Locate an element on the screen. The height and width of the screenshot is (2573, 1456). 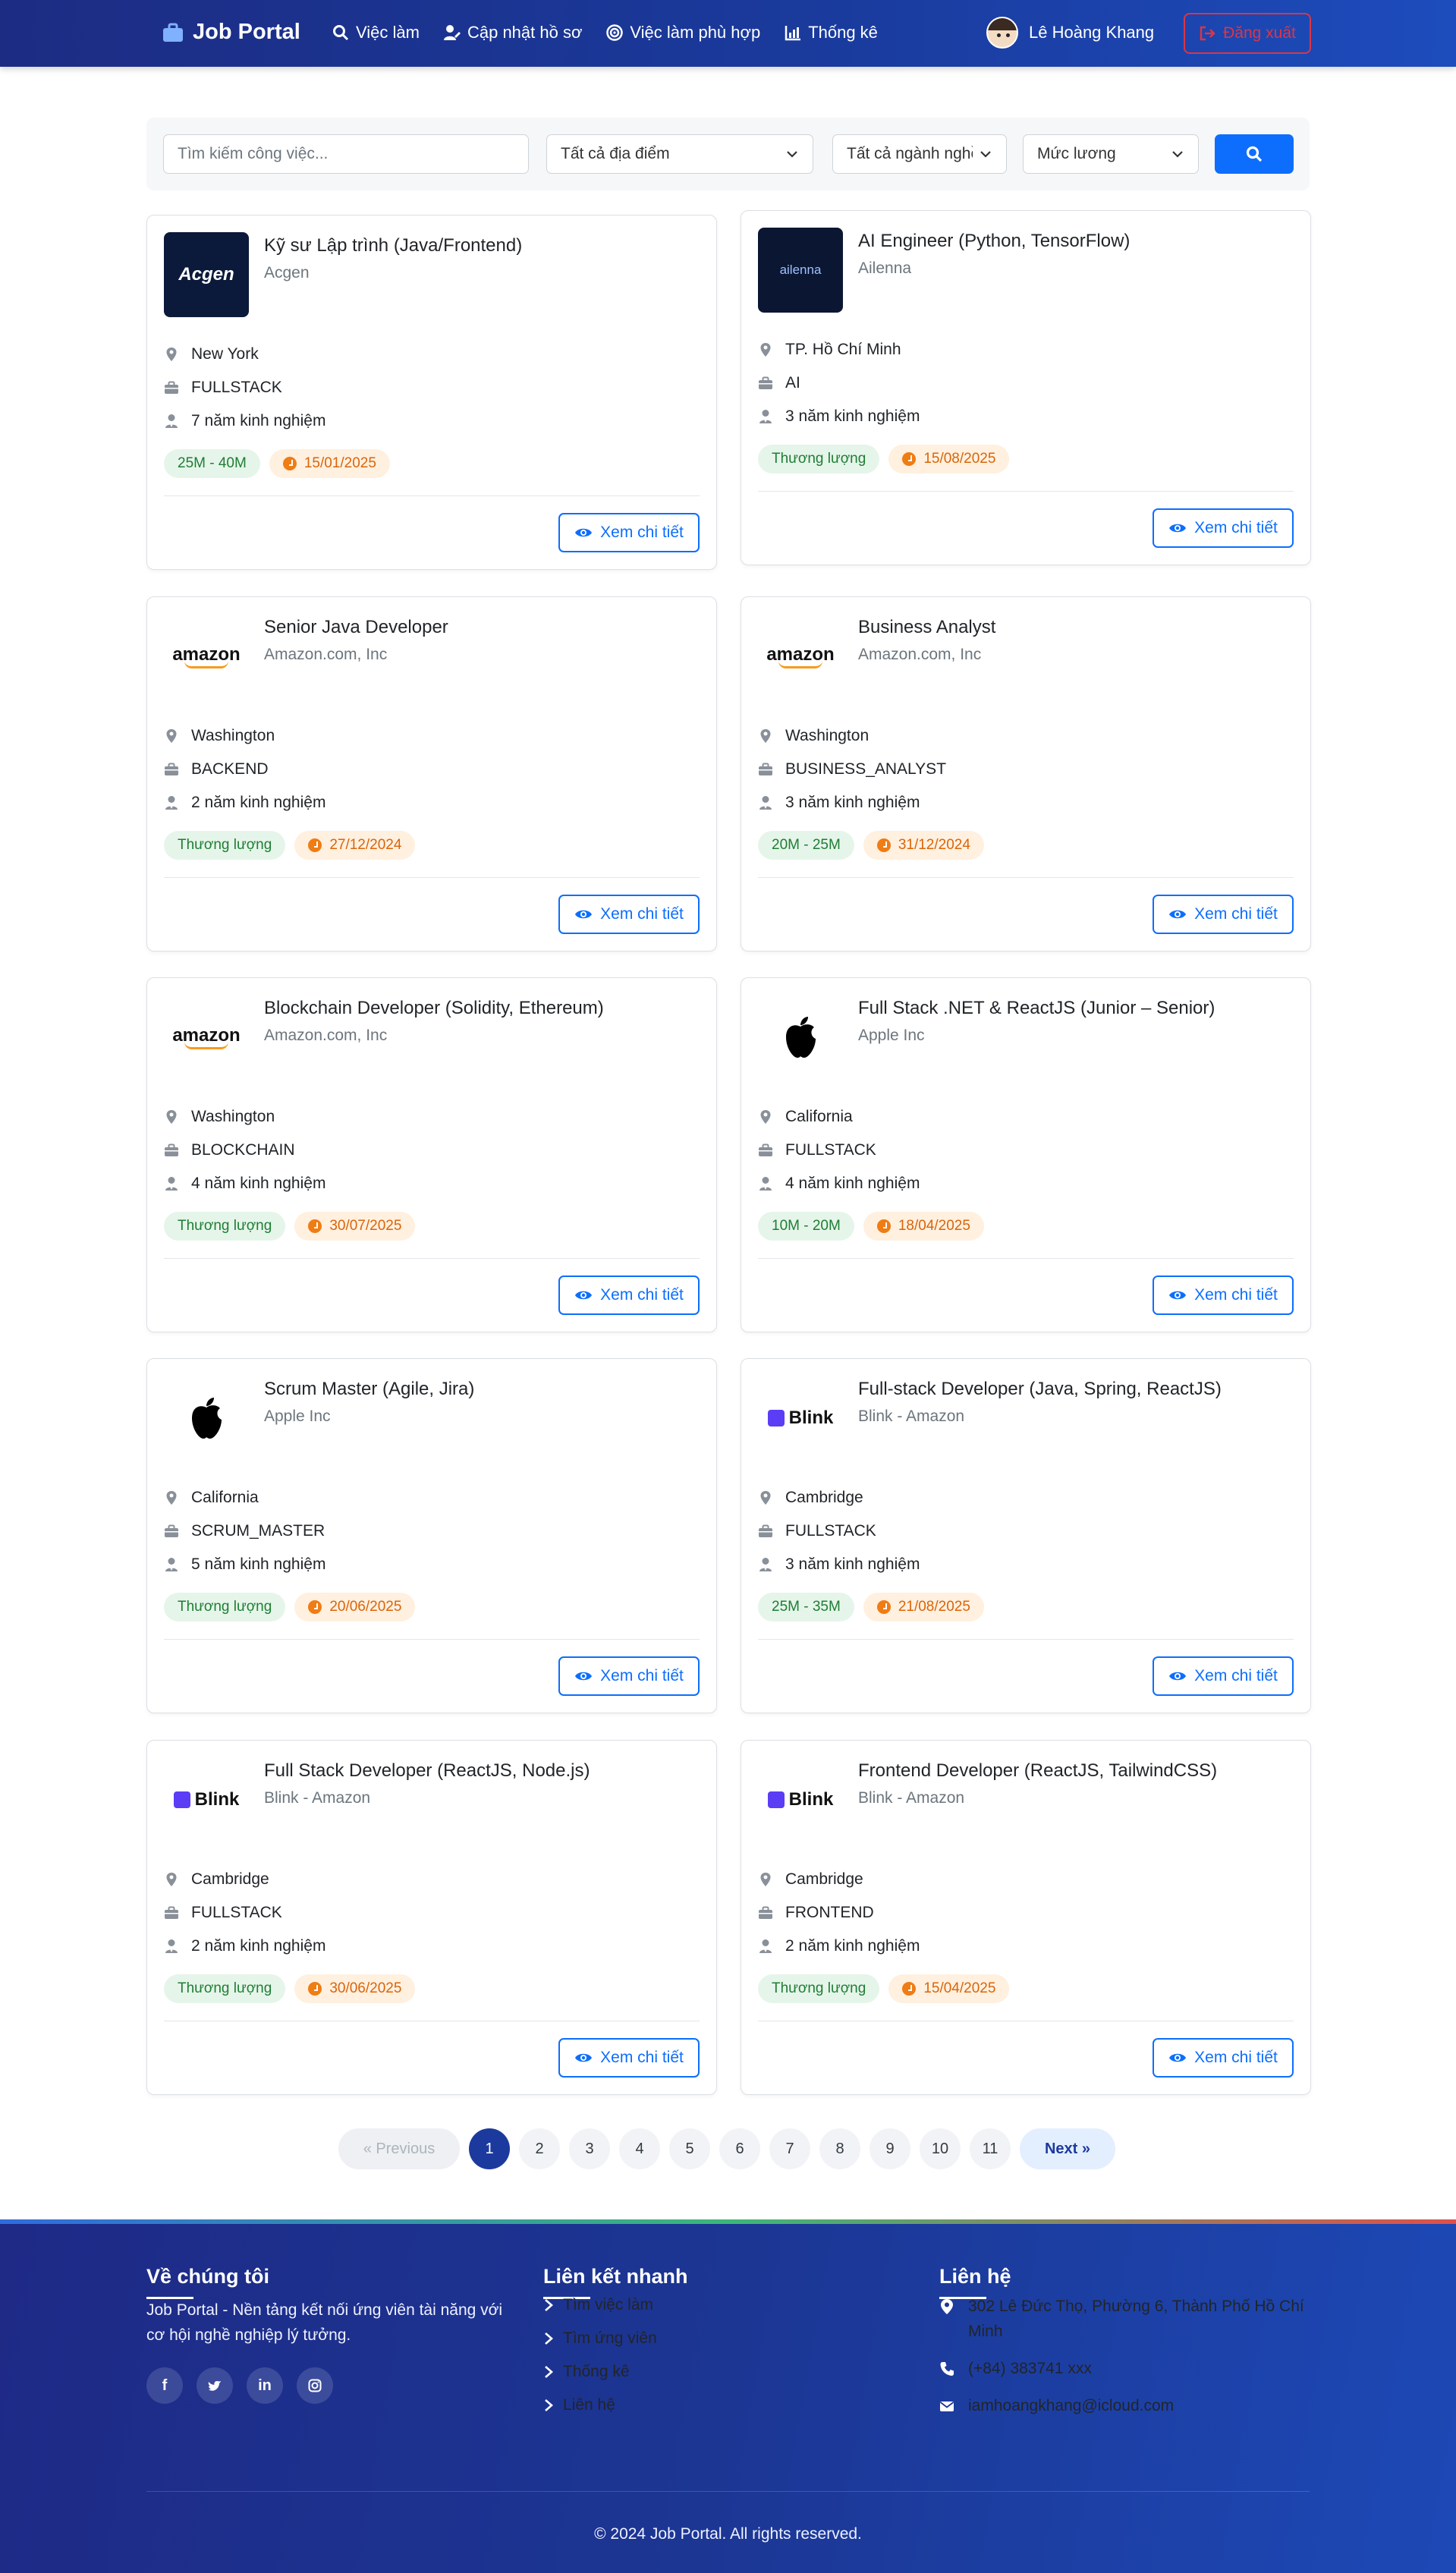
company-name: Amazon.com, Inc is located at coordinates (326, 654).